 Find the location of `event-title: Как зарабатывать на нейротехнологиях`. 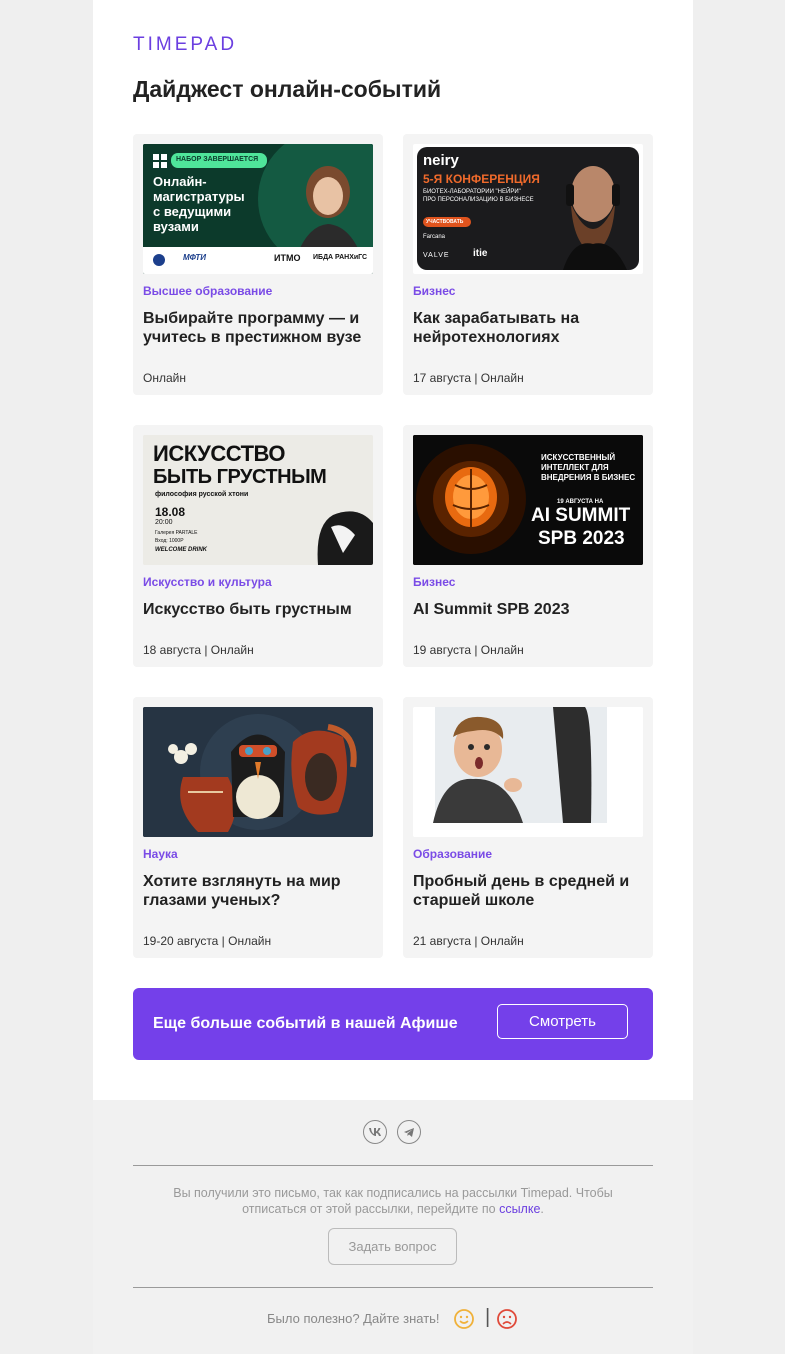

event-title: Как зарабатывать на нейротехнологиях is located at coordinates (529, 328).